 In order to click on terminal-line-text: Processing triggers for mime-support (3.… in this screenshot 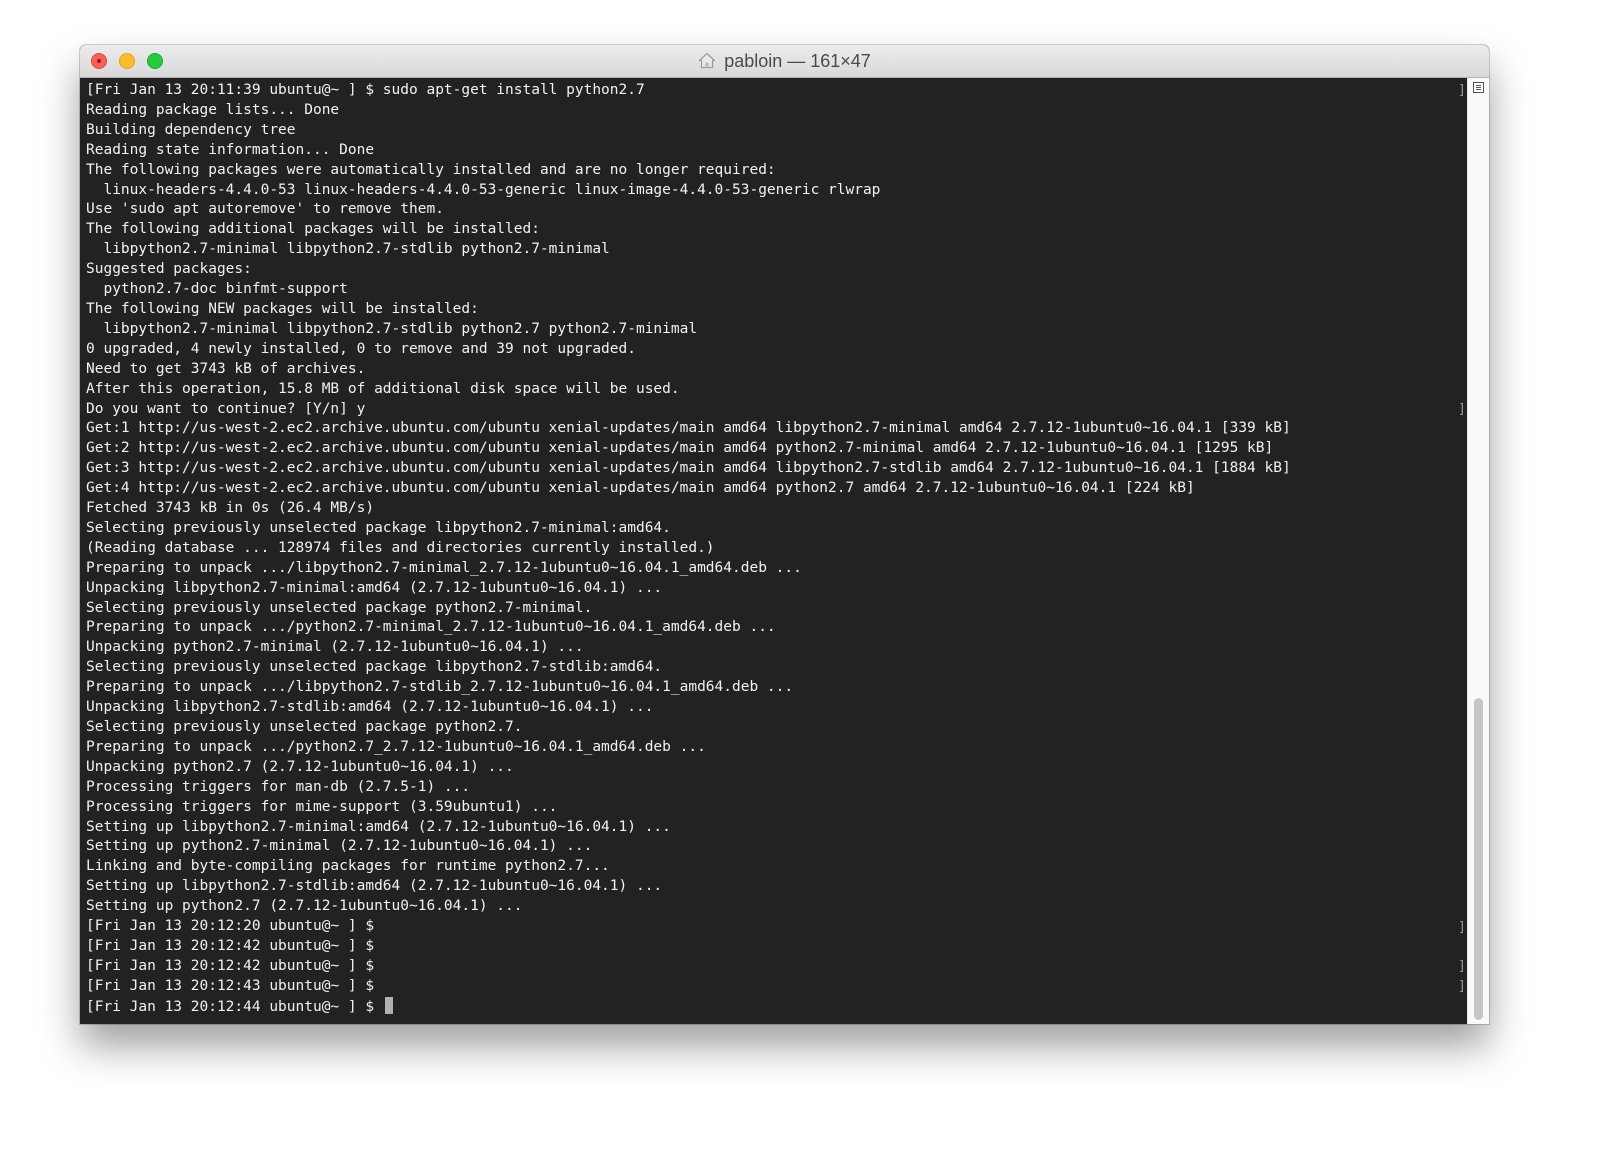, I will do `click(322, 806)`.